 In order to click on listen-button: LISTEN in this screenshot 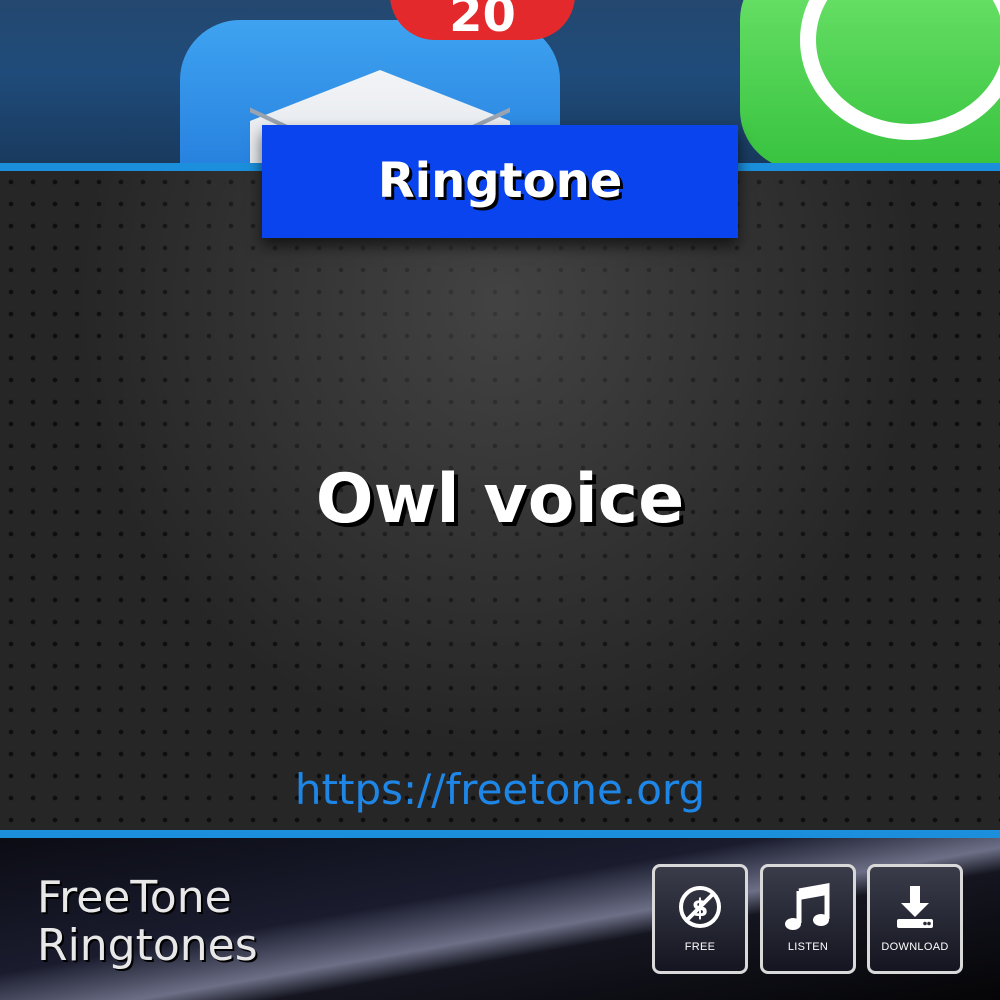, I will do `click(808, 919)`.